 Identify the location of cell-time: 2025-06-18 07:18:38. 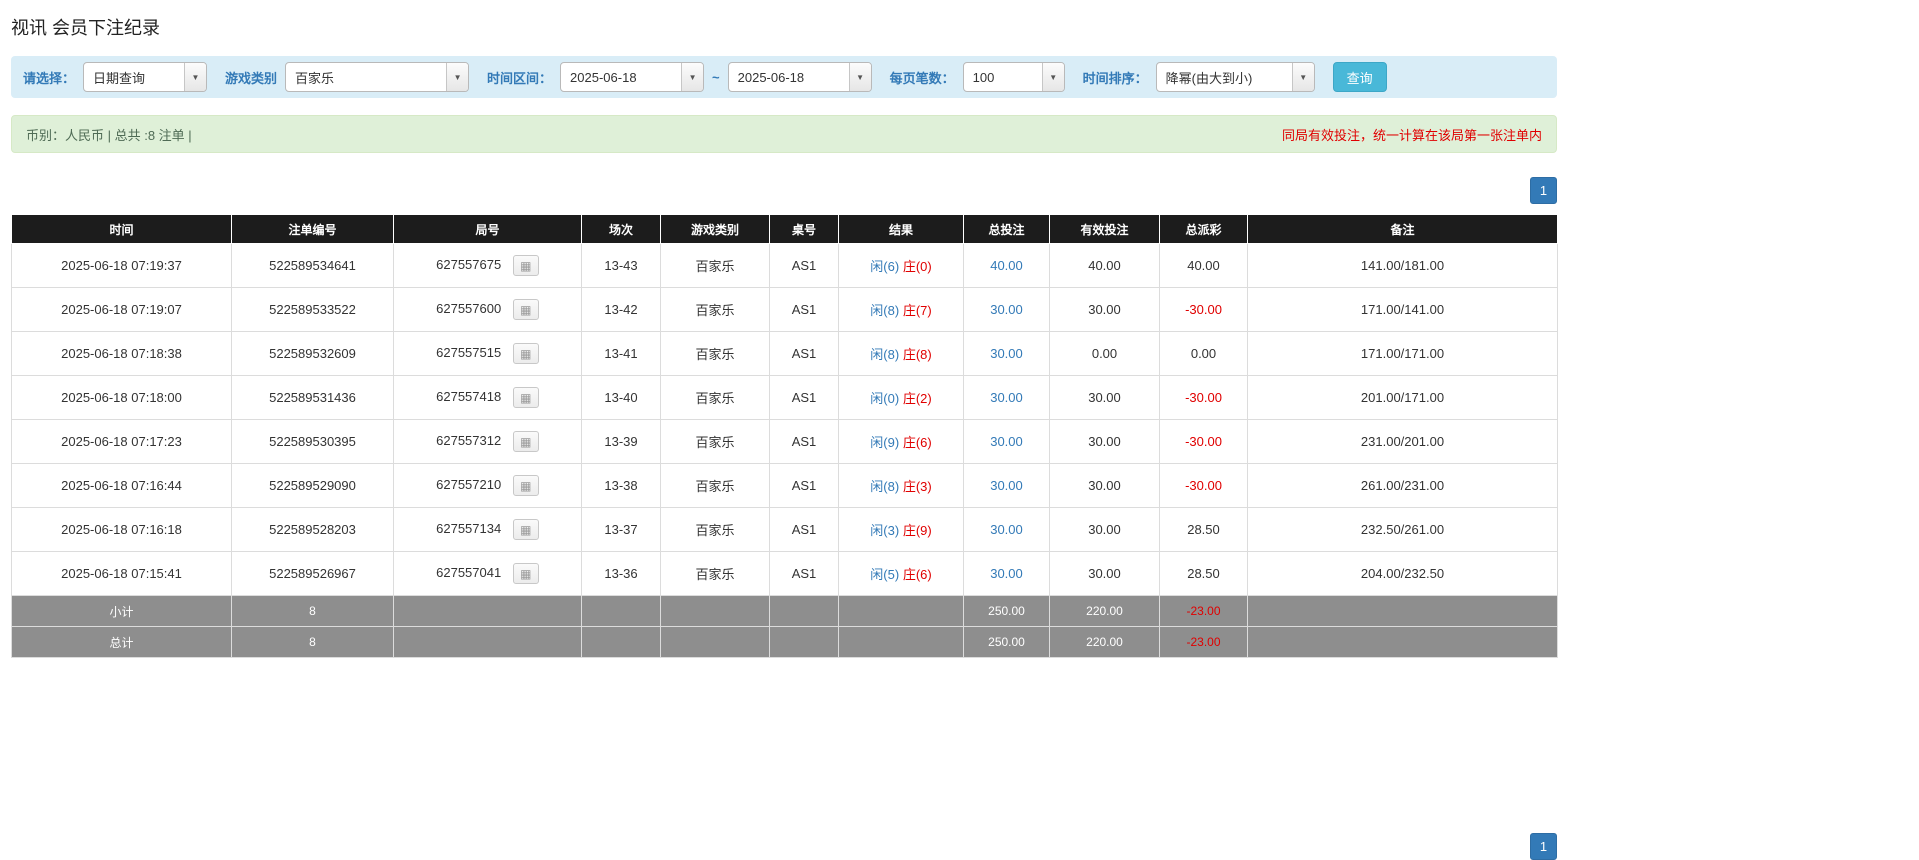
(121, 353).